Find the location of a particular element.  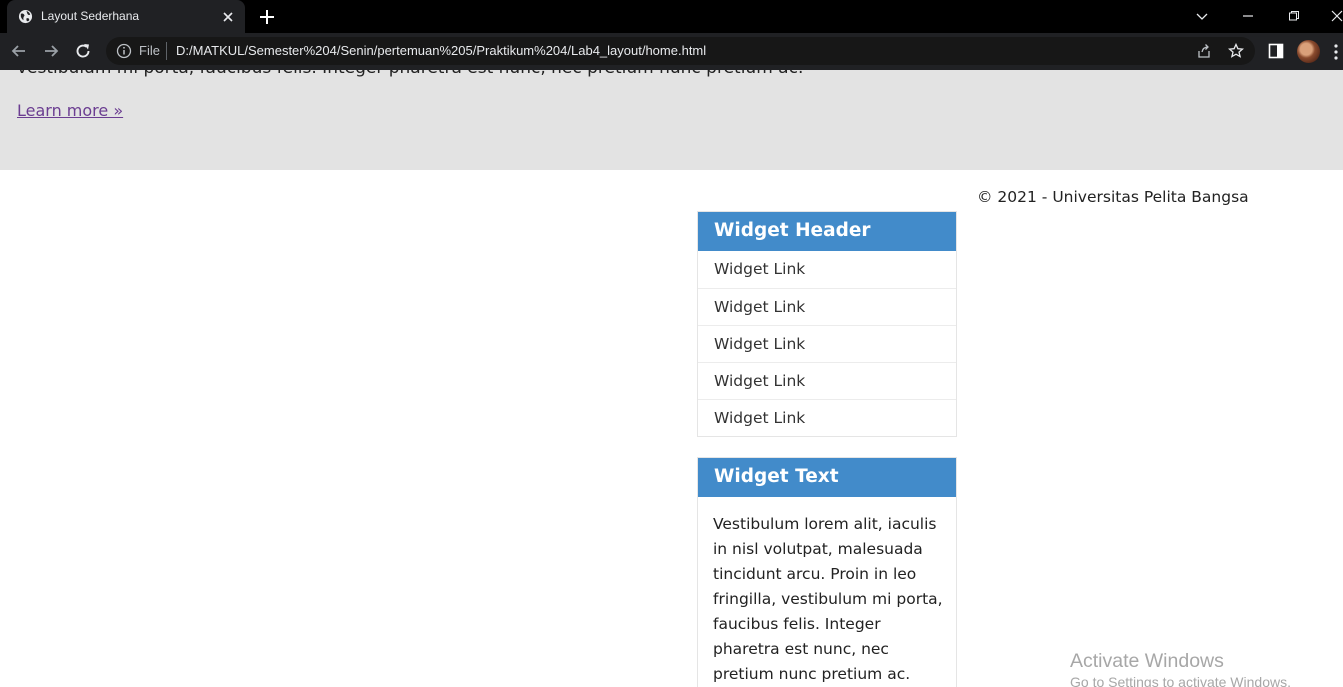

widget-text-title: Widget Text is located at coordinates (827, 477).